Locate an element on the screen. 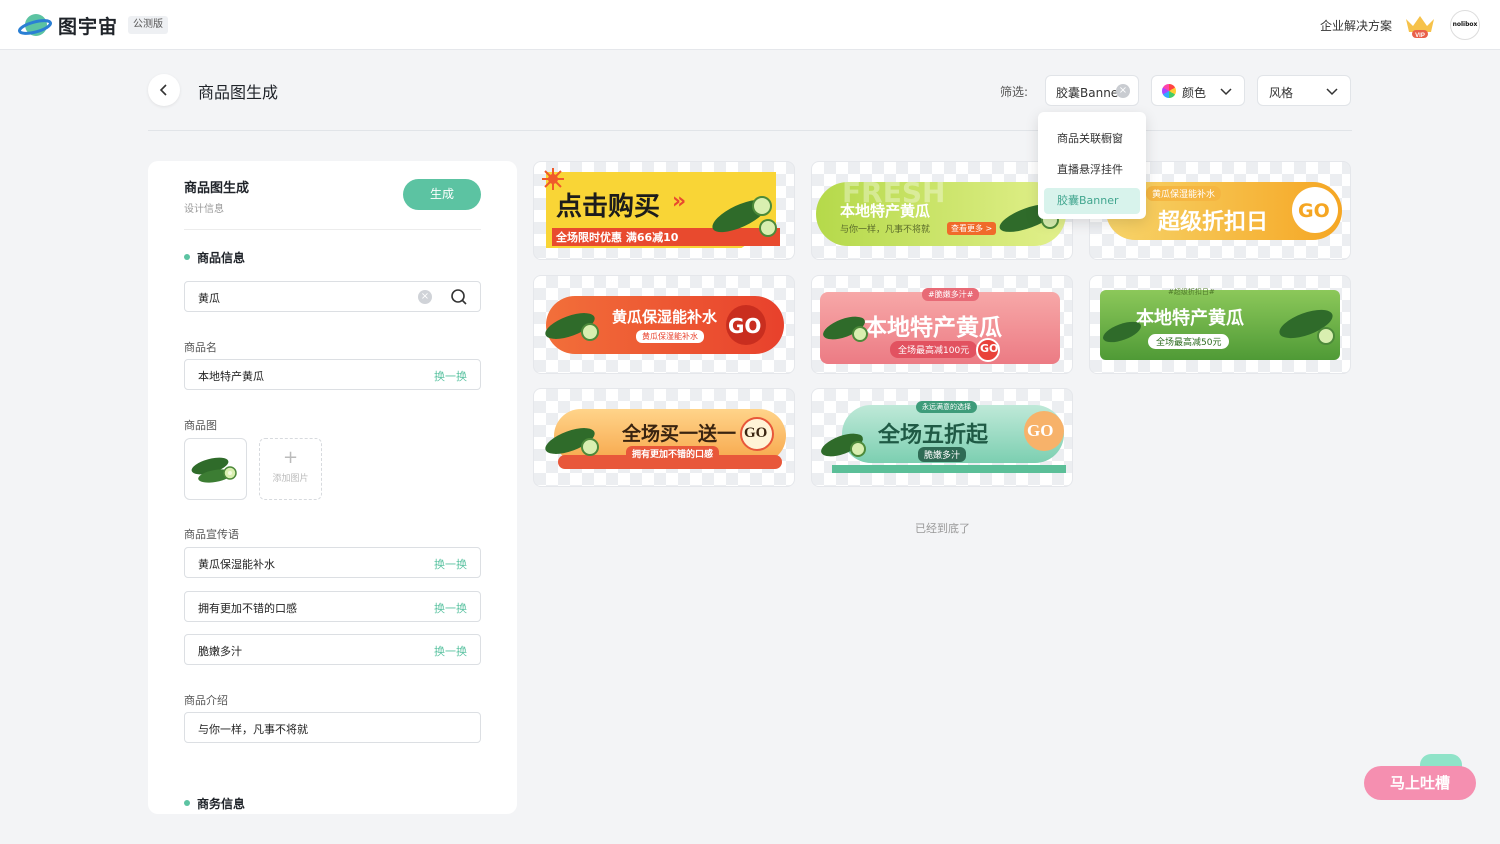 The height and width of the screenshot is (844, 1500). user-avatar: nolibox is located at coordinates (1465, 25).